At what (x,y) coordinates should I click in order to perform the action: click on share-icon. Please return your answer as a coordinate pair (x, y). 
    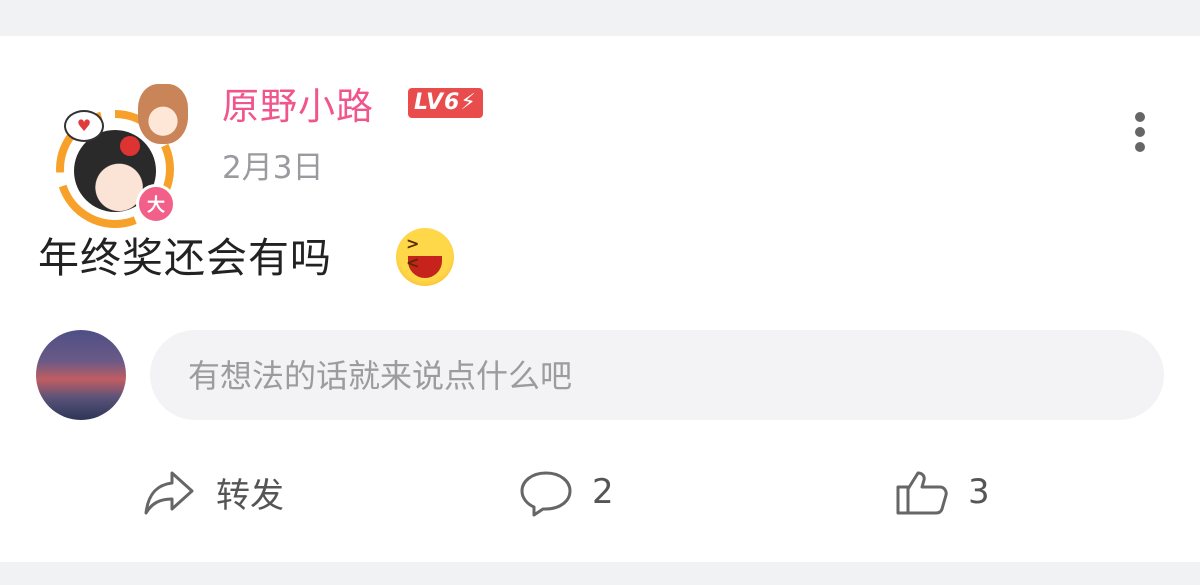
    Looking at the image, I should click on (169, 493).